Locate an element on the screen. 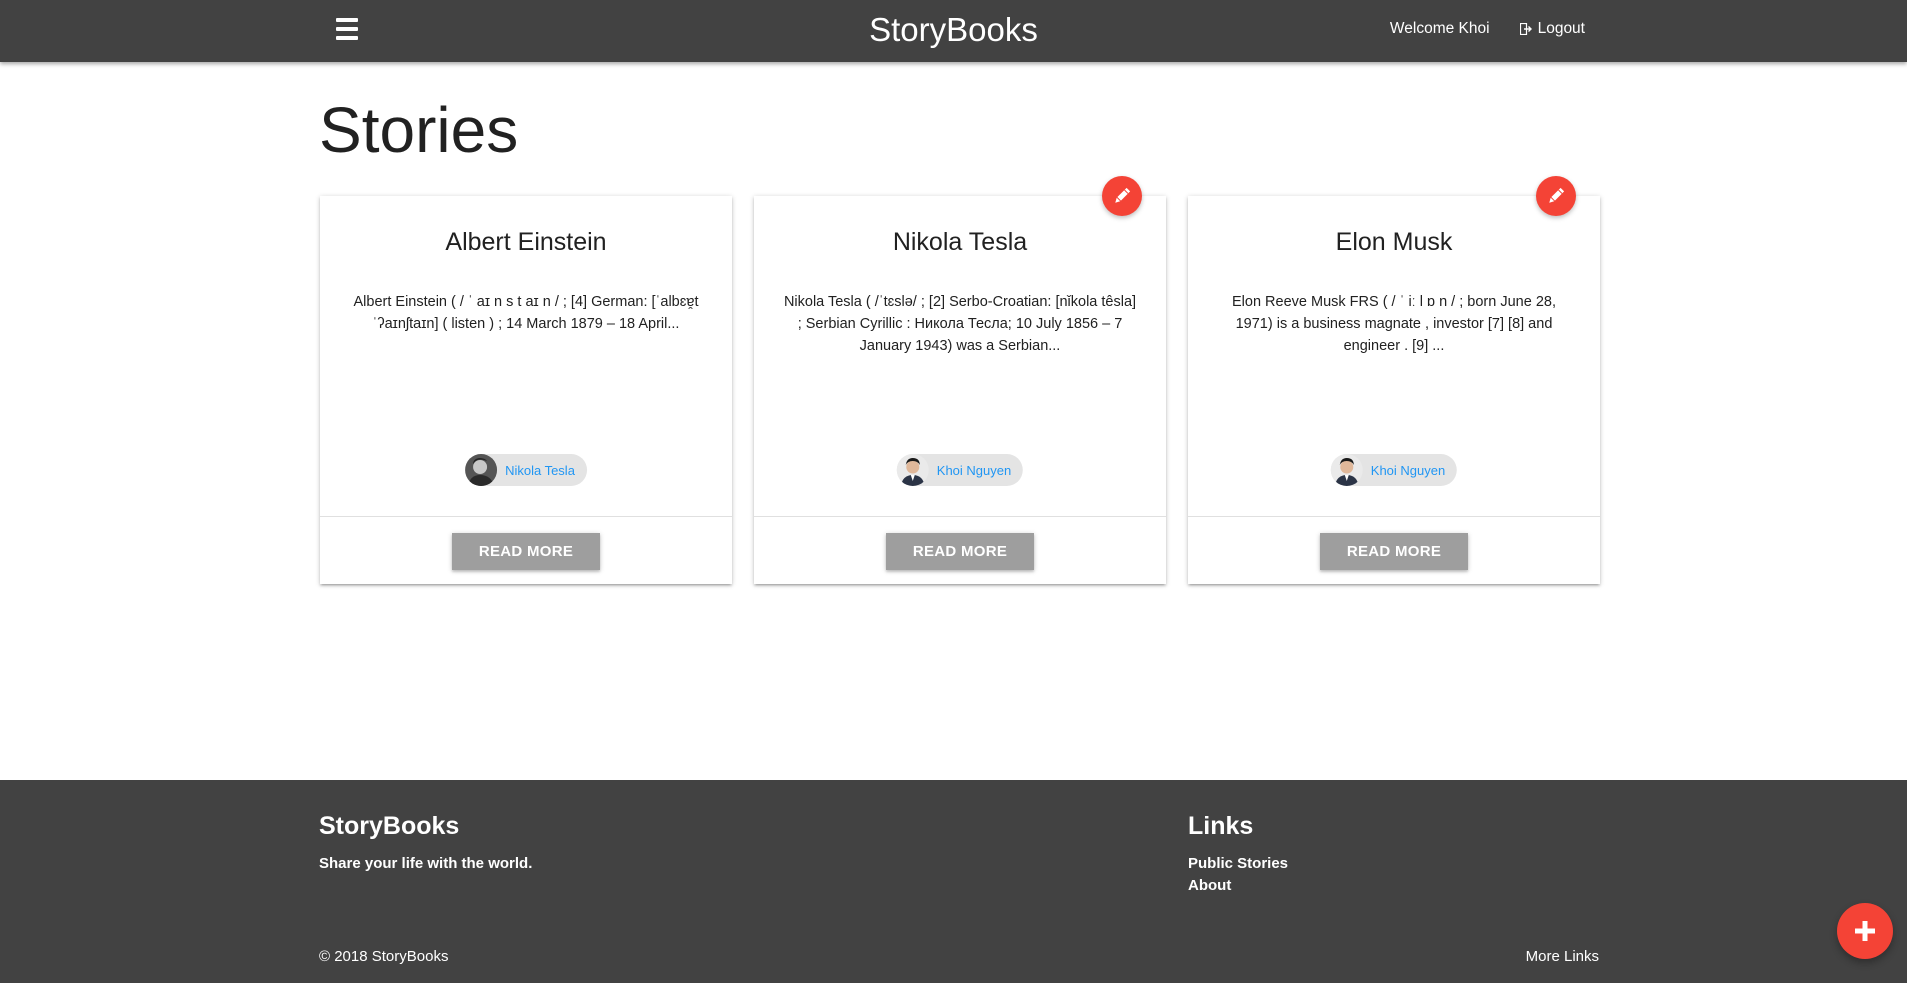 This screenshot has height=983, width=1907. footer-tagline: Share your life with the world. is located at coordinates (426, 863).